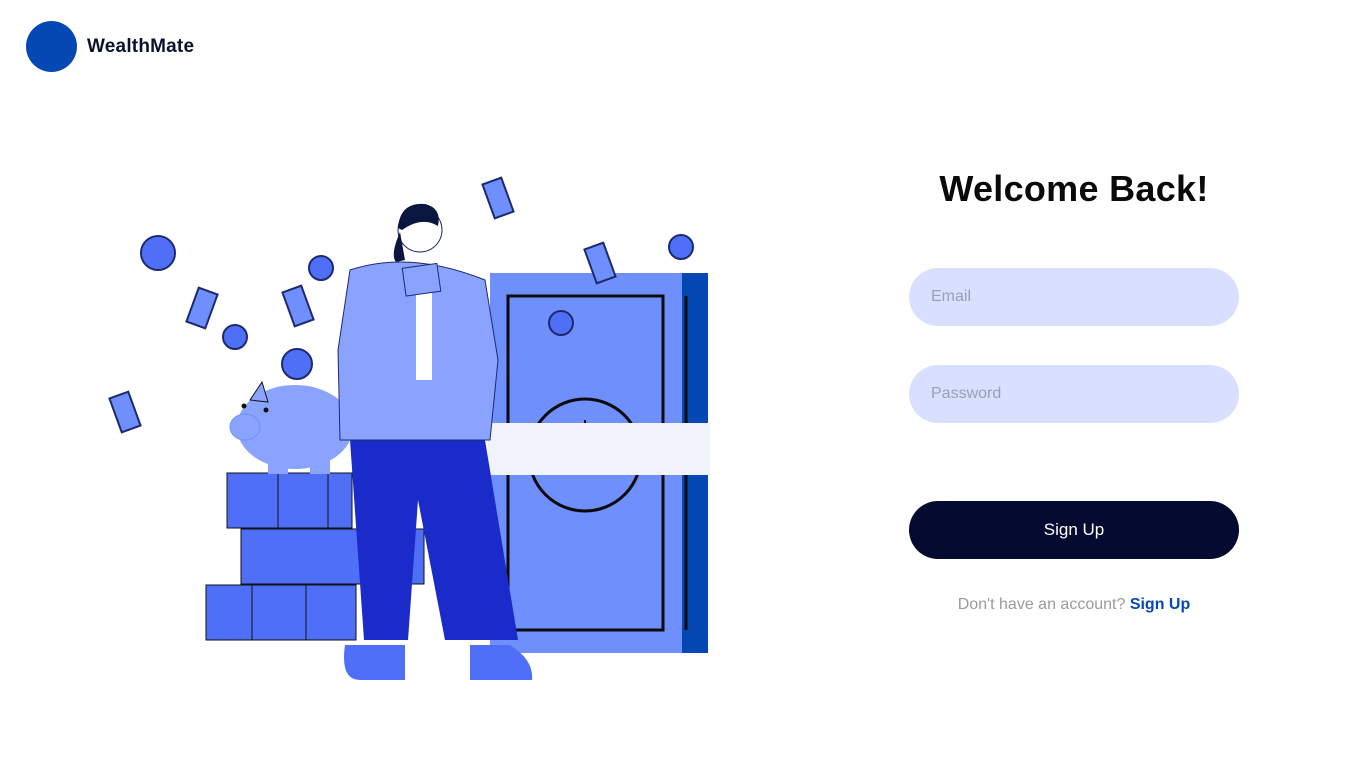 Image resolution: width=1366 pixels, height=768 pixels. I want to click on brand: WealthMate, so click(110, 46).